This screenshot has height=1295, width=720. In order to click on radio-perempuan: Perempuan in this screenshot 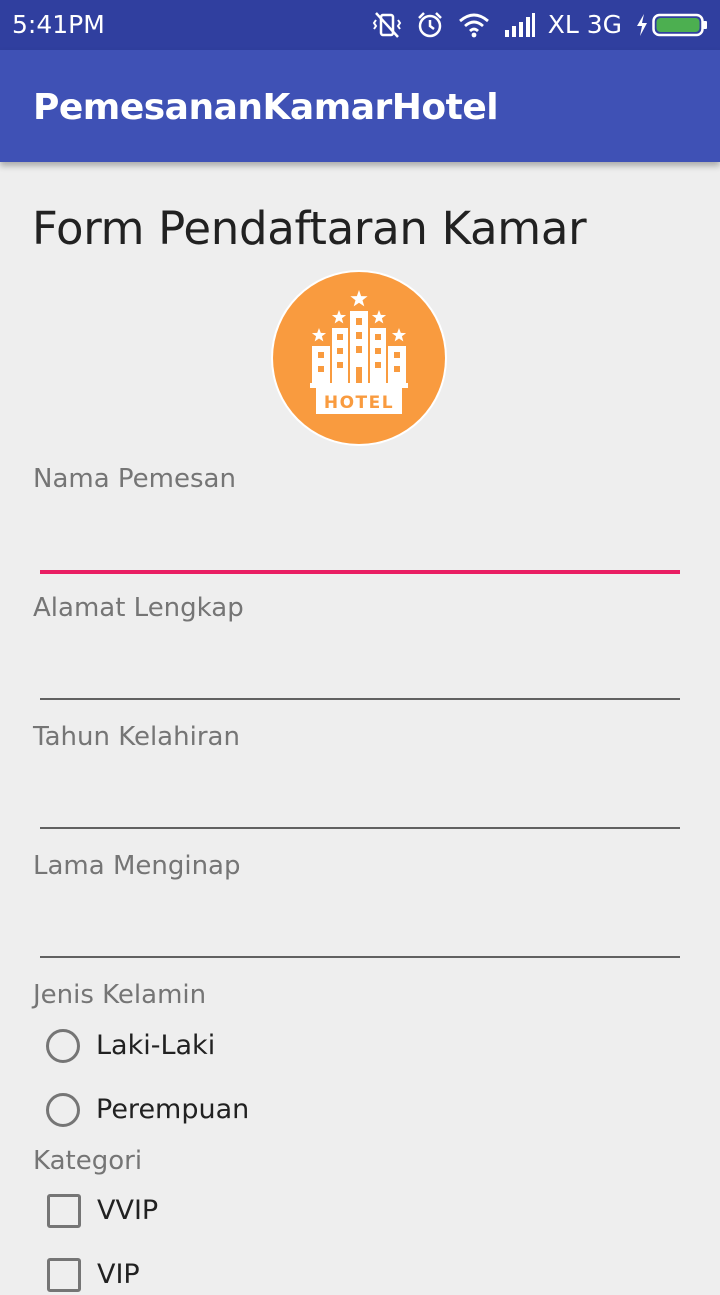, I will do `click(146, 1110)`.